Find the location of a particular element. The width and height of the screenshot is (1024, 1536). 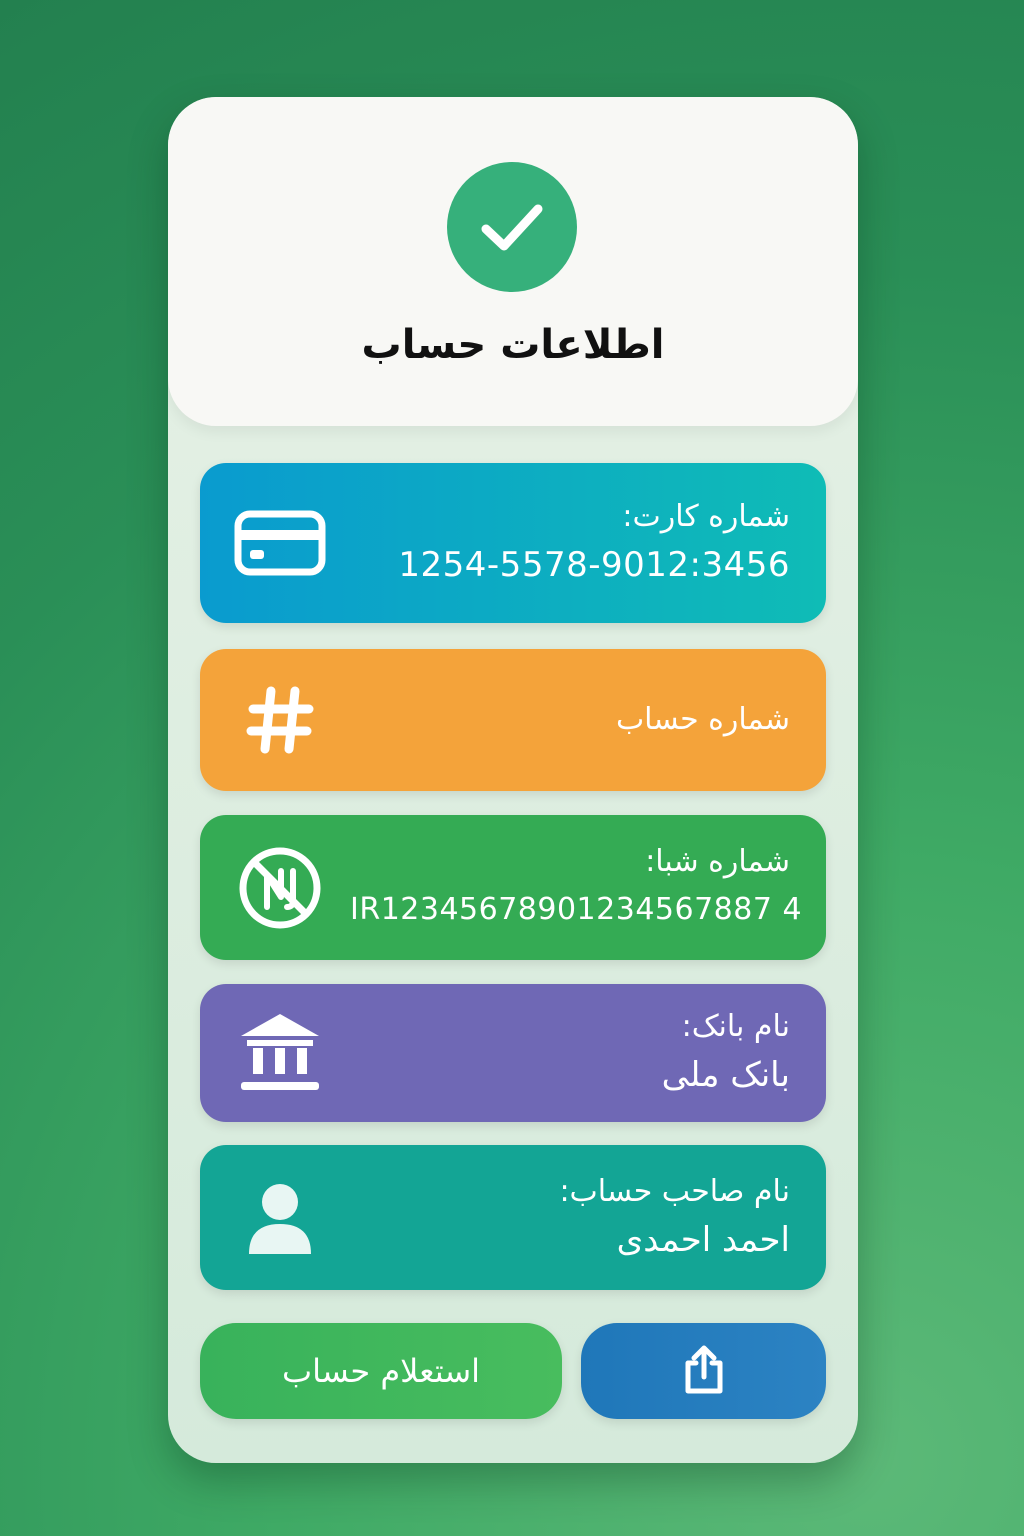

sheba-icon is located at coordinates (280, 888).